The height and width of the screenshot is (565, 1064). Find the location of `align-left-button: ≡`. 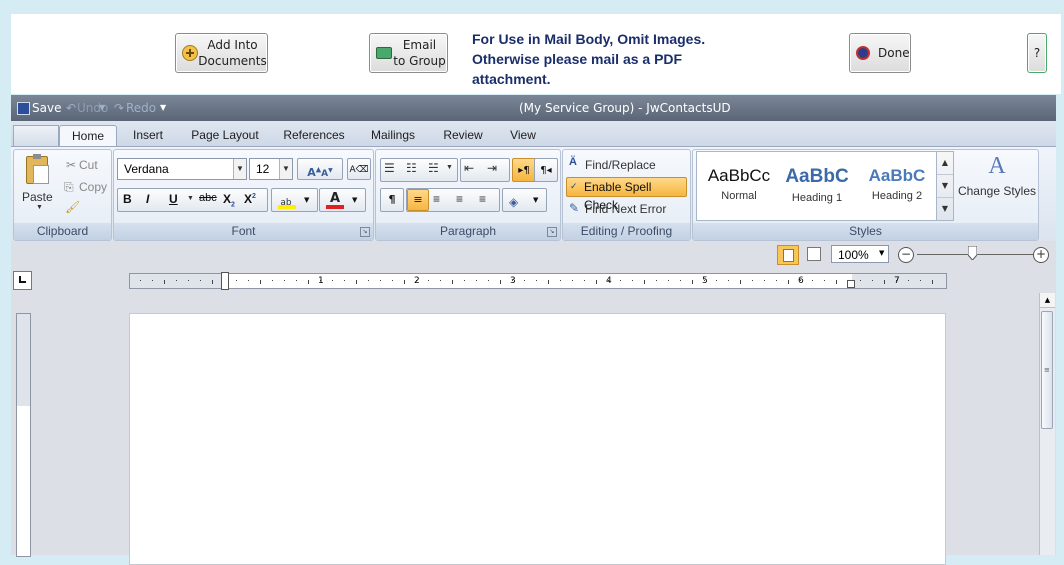

align-left-button: ≡ is located at coordinates (418, 200).